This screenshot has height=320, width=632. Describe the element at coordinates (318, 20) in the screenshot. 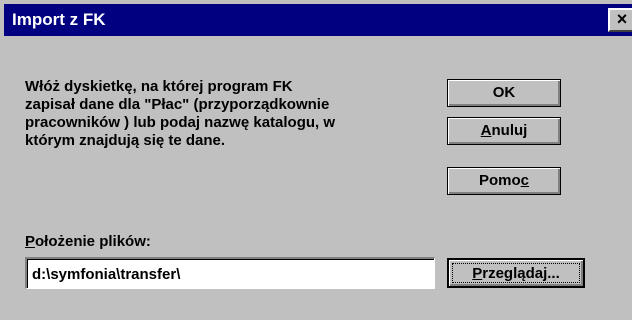

I see `title-bar: Import z FK ×` at that location.